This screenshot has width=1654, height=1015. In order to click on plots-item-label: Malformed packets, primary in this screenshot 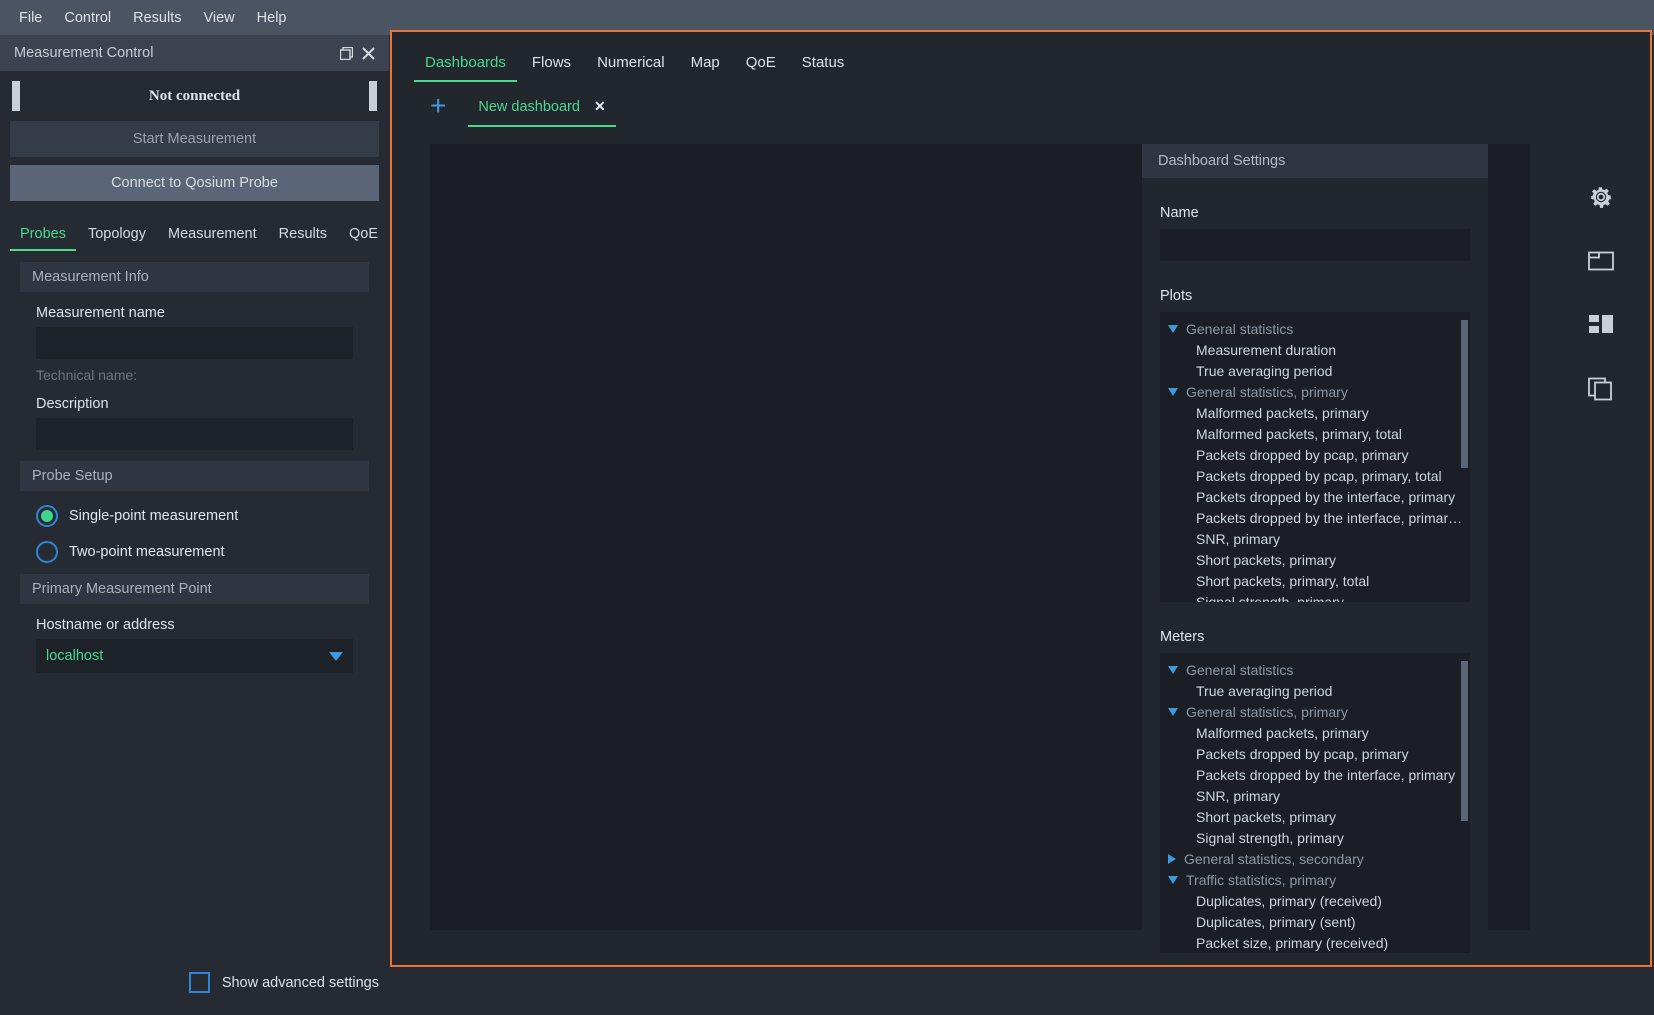, I will do `click(1282, 412)`.